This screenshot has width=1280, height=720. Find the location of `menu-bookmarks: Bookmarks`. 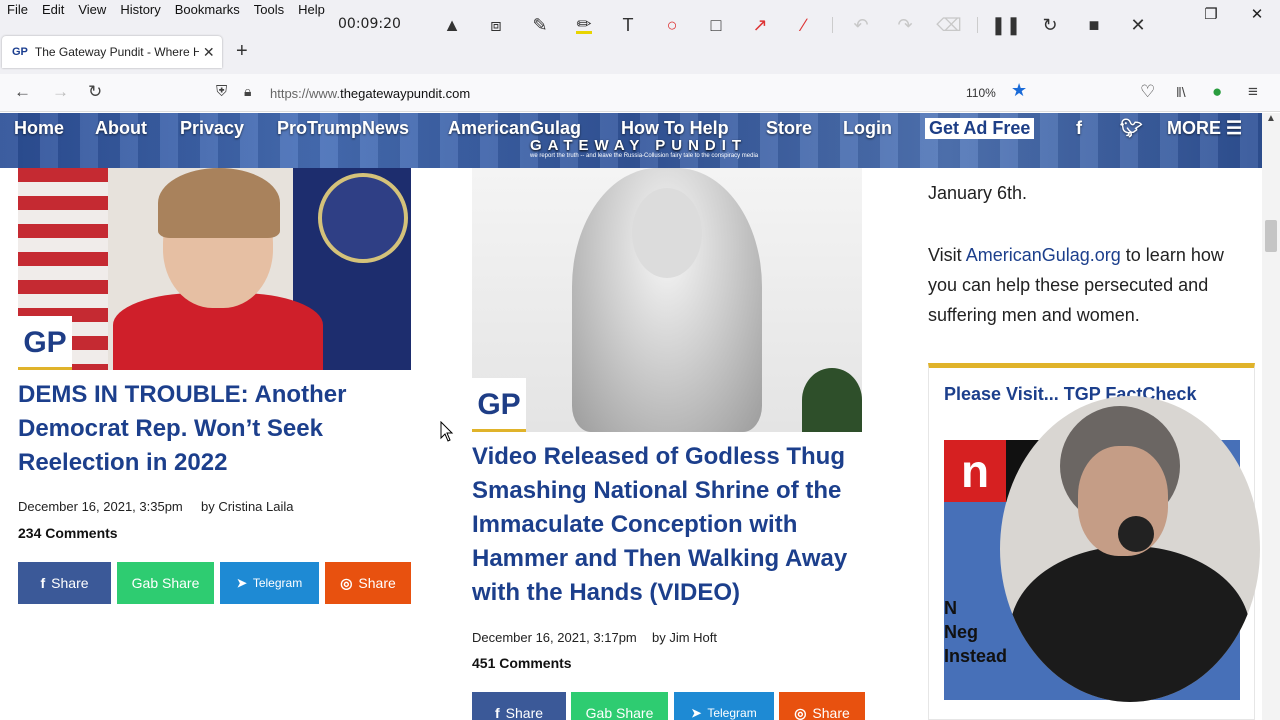

menu-bookmarks: Bookmarks is located at coordinates (207, 9).